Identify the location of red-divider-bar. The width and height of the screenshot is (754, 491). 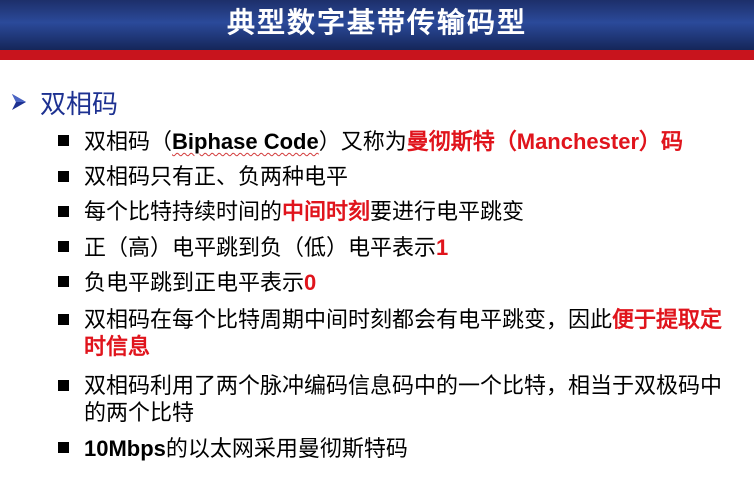
(377, 55).